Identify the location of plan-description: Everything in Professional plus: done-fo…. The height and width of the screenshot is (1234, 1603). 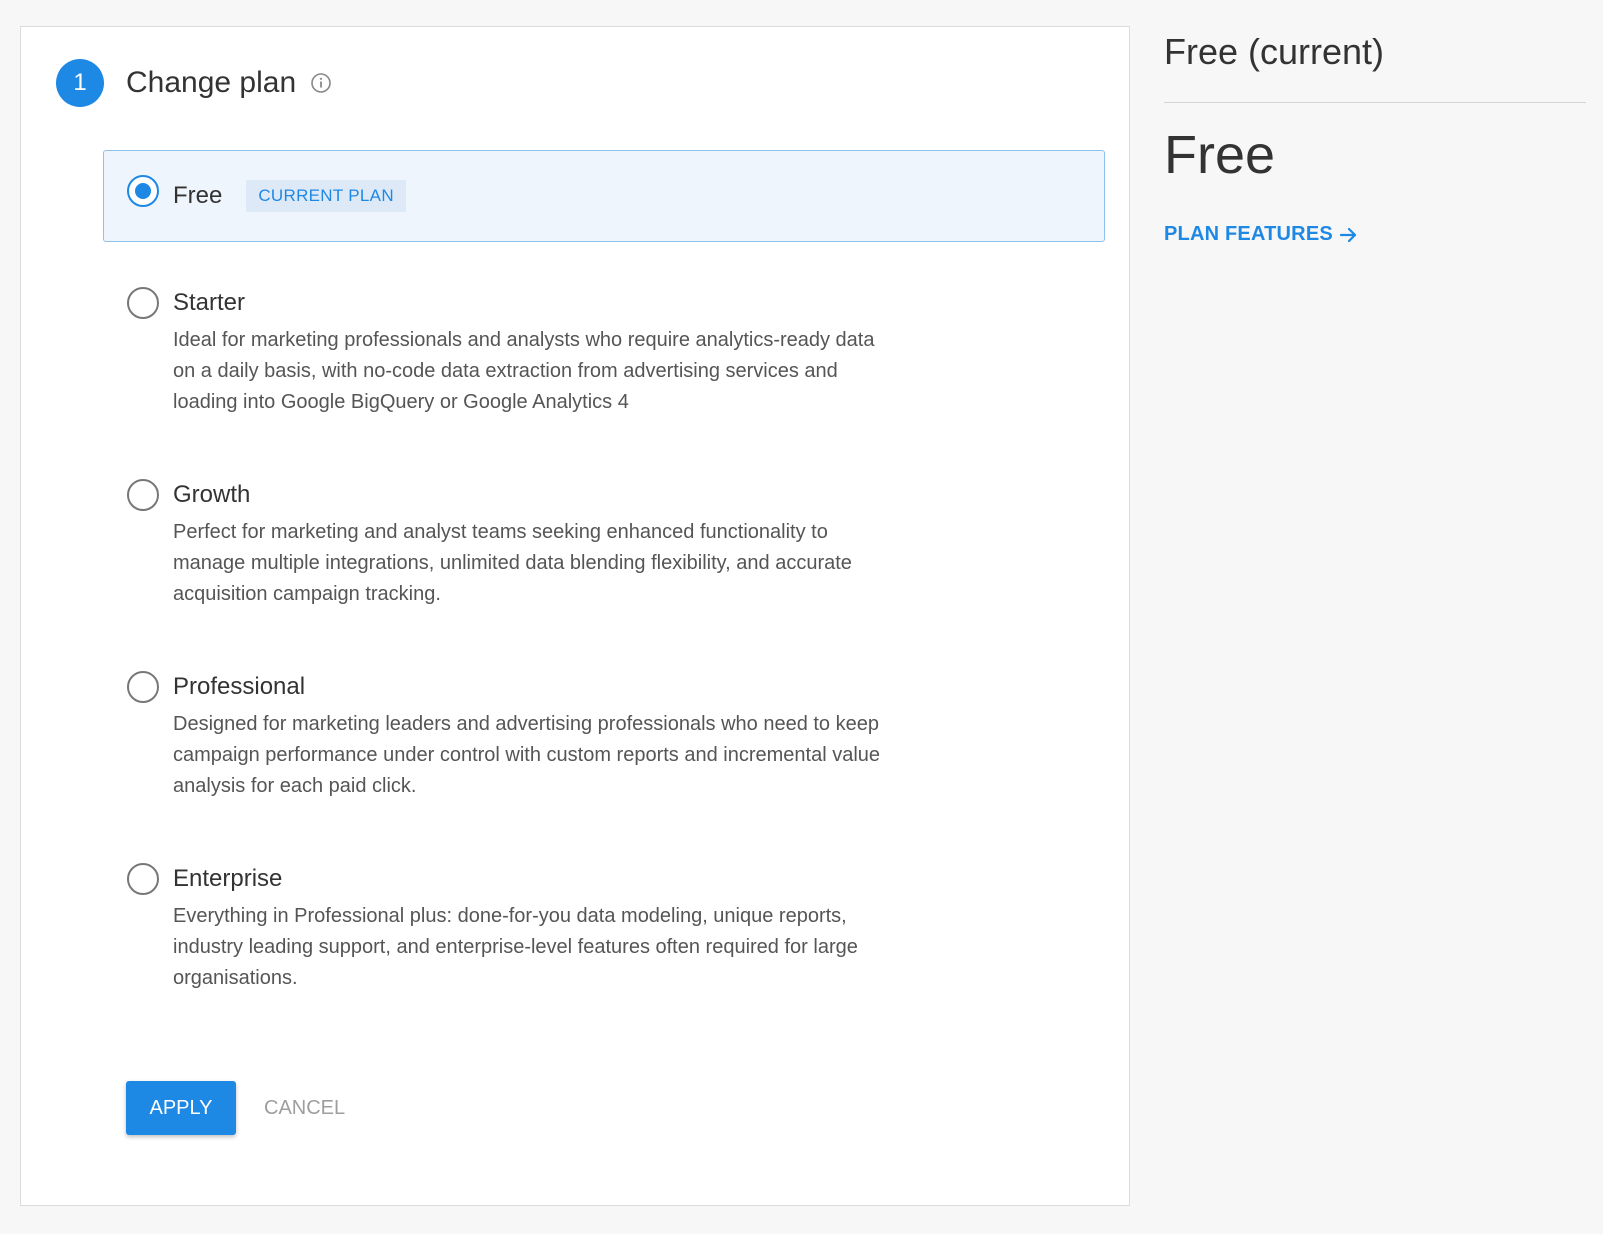
(515, 947).